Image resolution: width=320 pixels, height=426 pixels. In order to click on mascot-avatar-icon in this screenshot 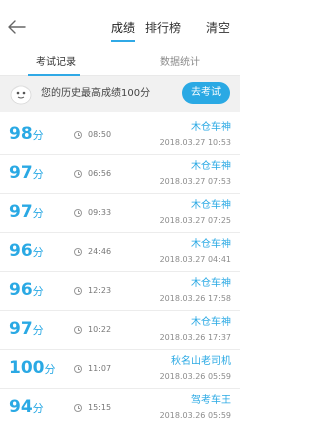, I will do `click(21, 94)`.